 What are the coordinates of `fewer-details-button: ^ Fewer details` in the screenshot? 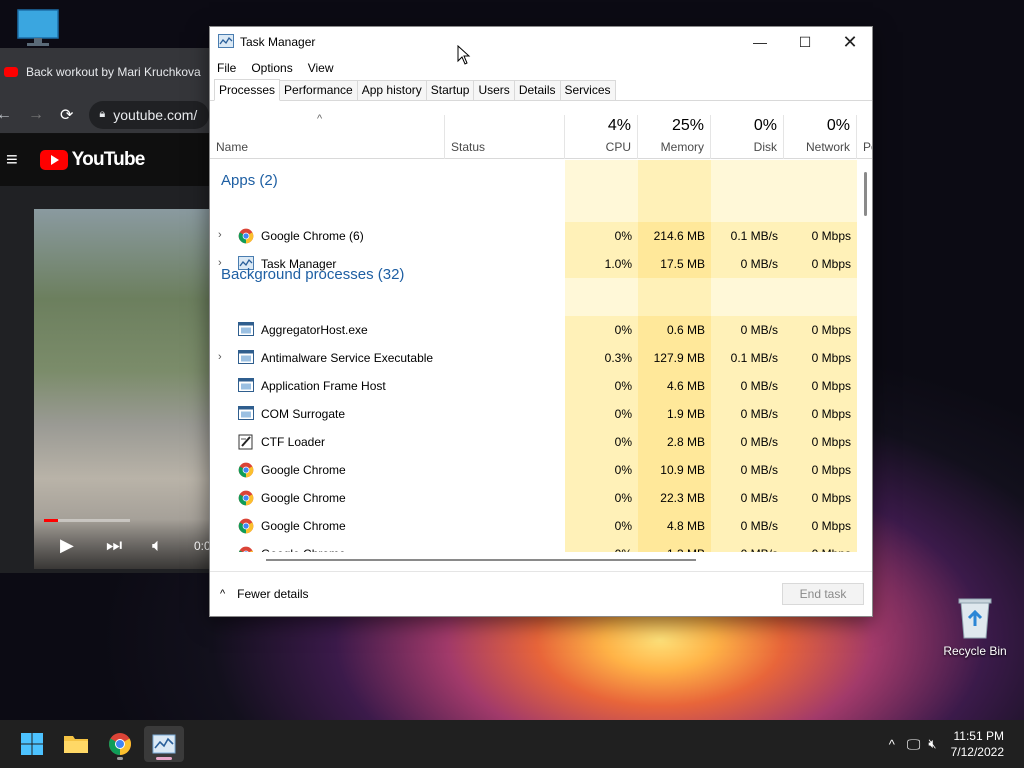 It's located at (264, 594).